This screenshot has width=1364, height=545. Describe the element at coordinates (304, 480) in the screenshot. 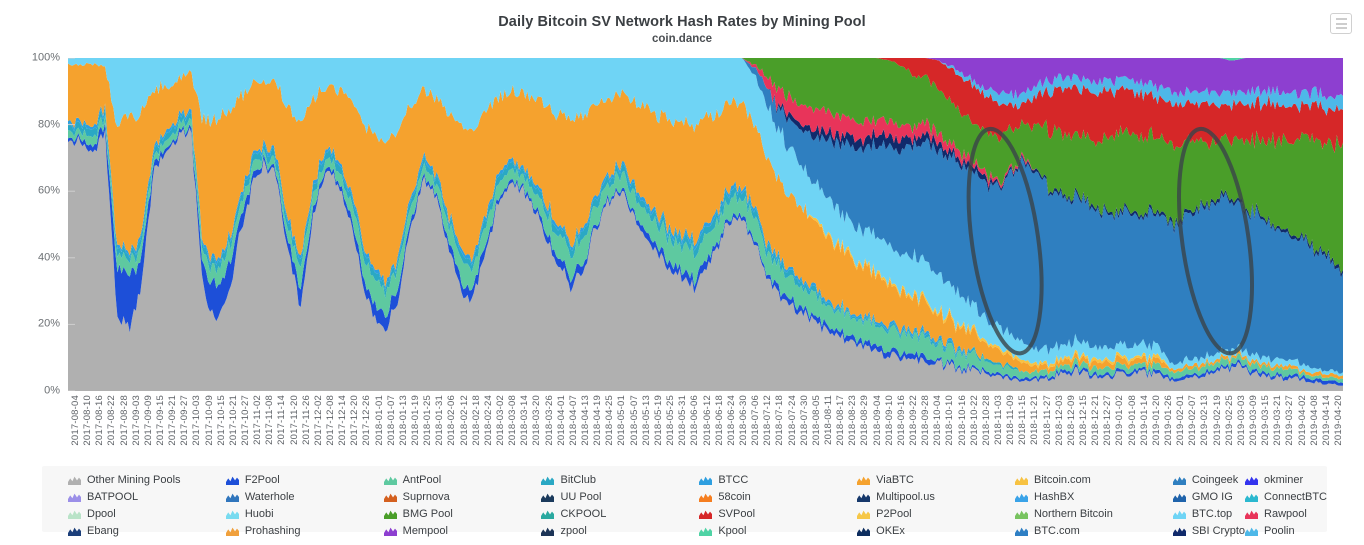

I see `legend-item: F2Pool` at that location.